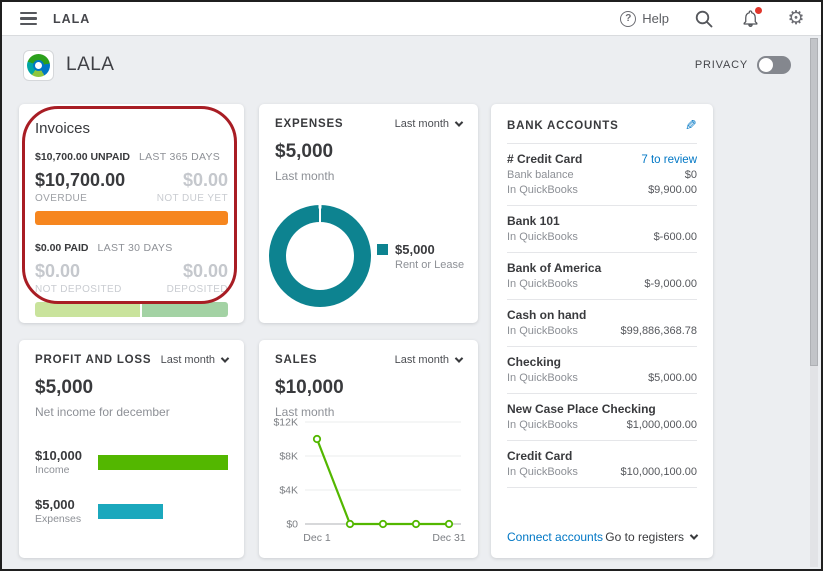 The width and height of the screenshot is (823, 571). I want to click on bank-line-value: $5,000.00, so click(672, 378).